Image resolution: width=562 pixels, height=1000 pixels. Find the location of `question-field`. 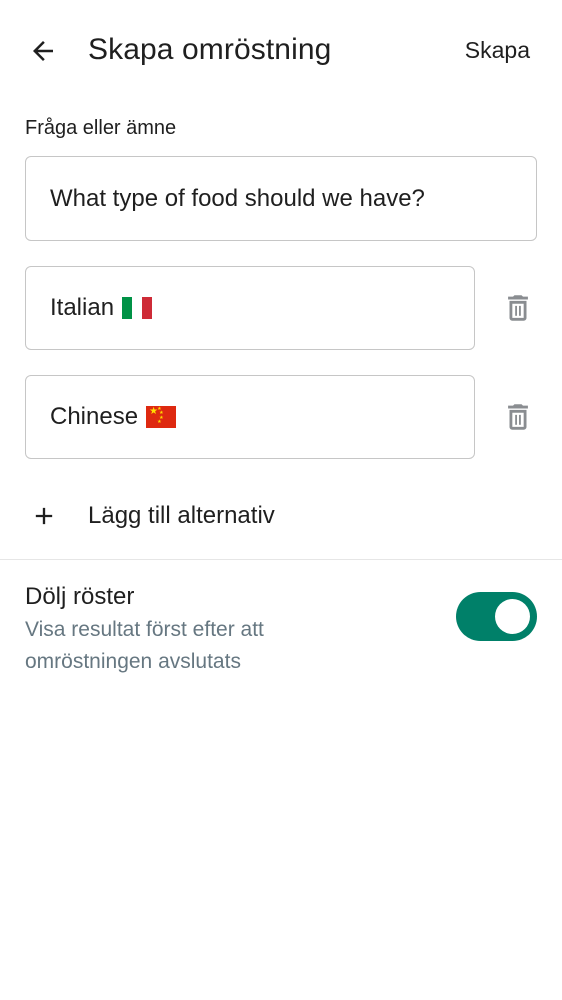

question-field is located at coordinates (281, 198).